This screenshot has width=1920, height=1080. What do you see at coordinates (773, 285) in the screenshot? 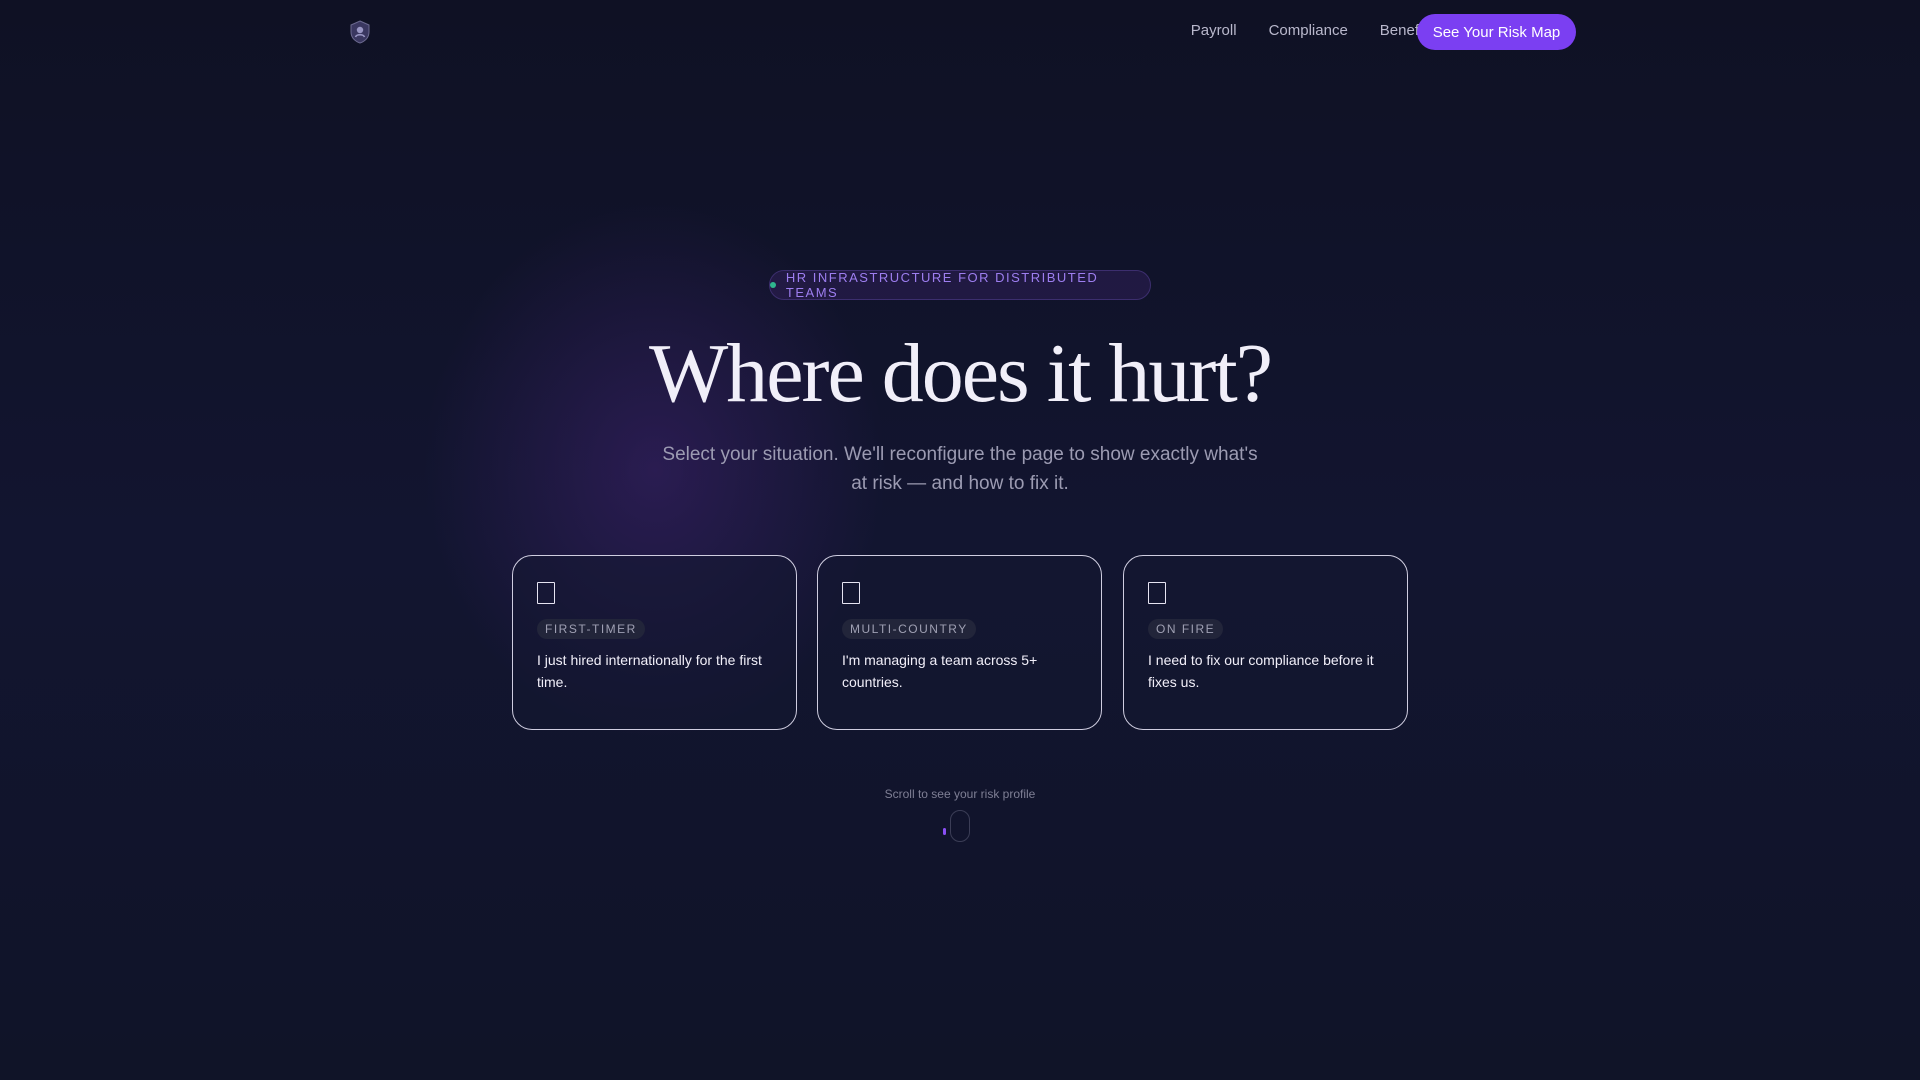
I see `status-dot-icon` at bounding box center [773, 285].